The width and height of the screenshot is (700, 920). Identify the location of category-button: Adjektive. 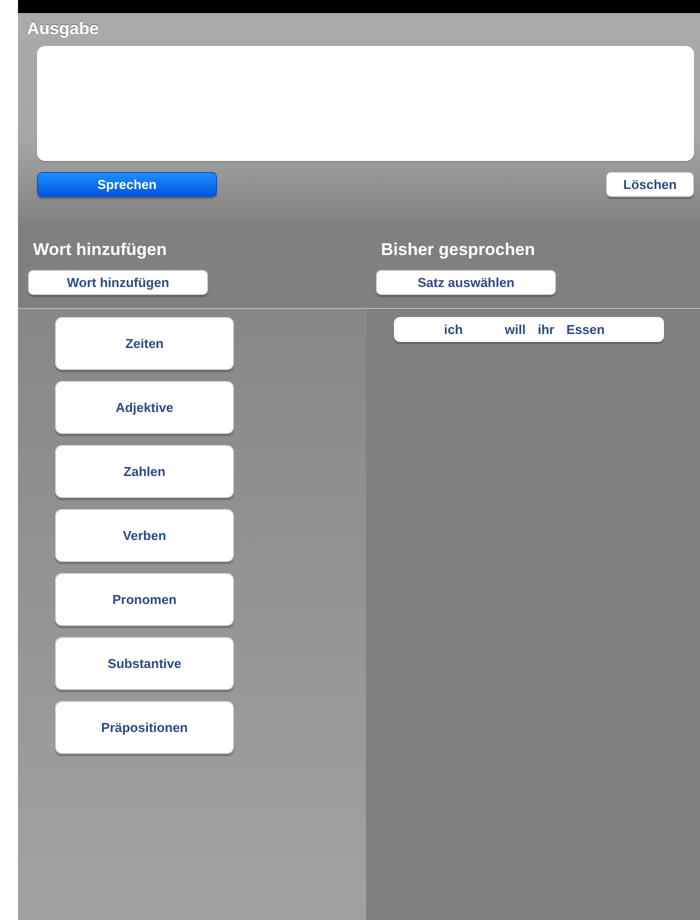
(144, 407).